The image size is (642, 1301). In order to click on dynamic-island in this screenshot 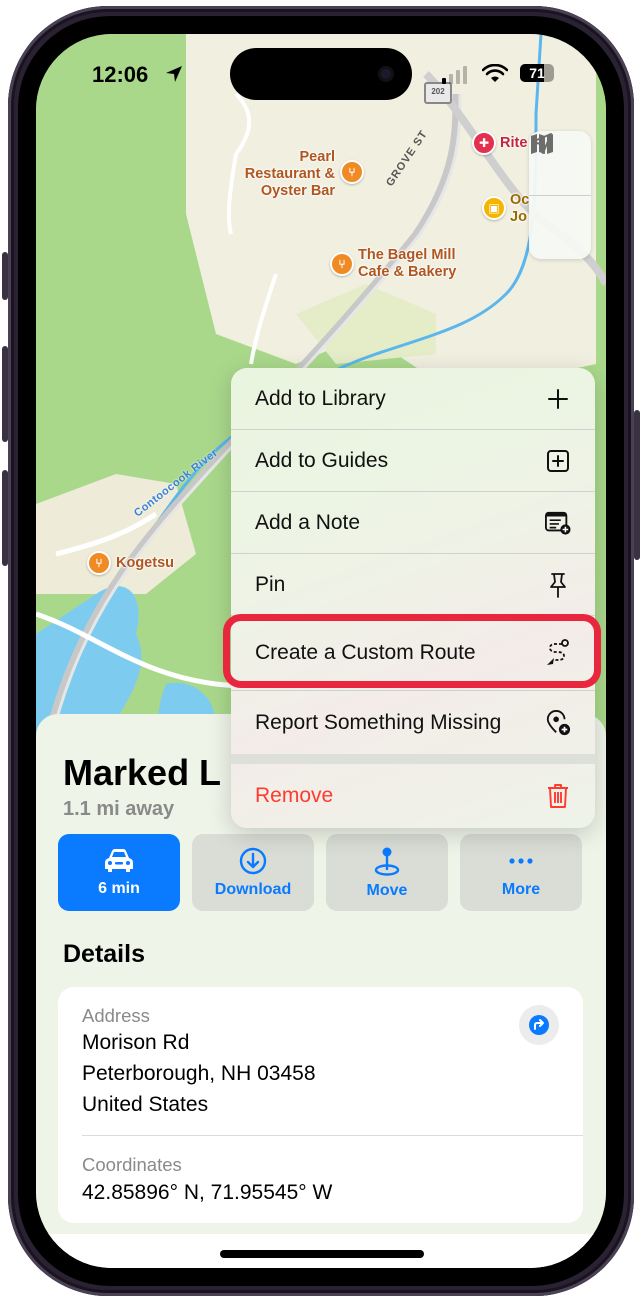, I will do `click(321, 74)`.